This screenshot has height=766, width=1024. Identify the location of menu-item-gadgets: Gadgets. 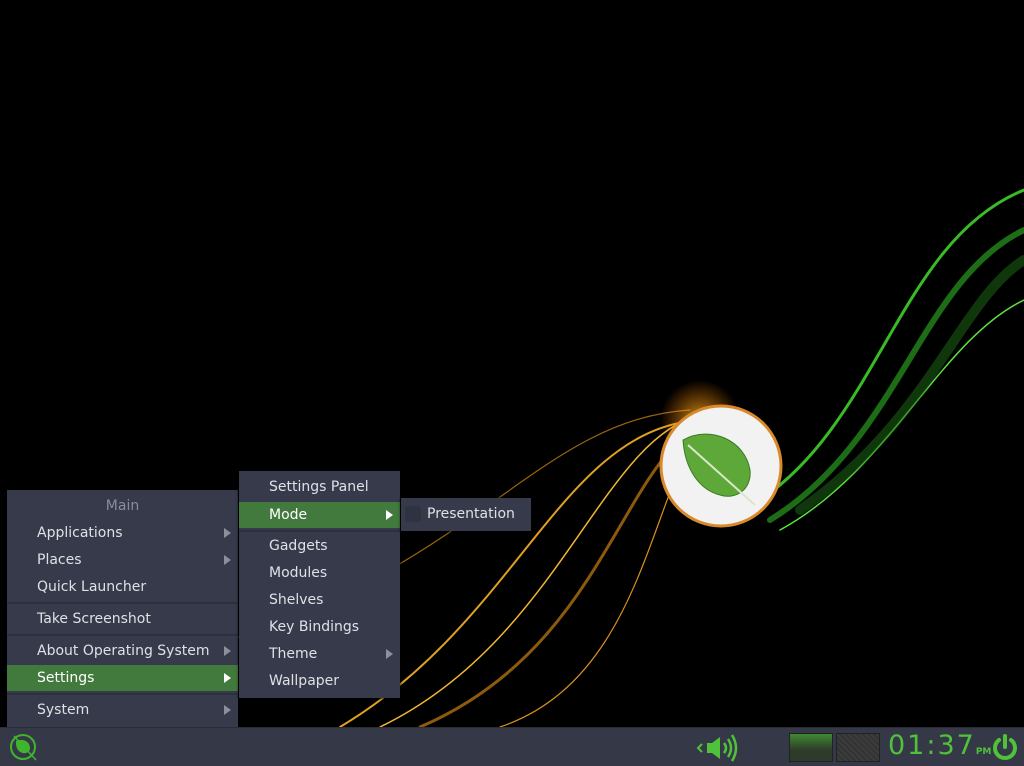
(319, 546).